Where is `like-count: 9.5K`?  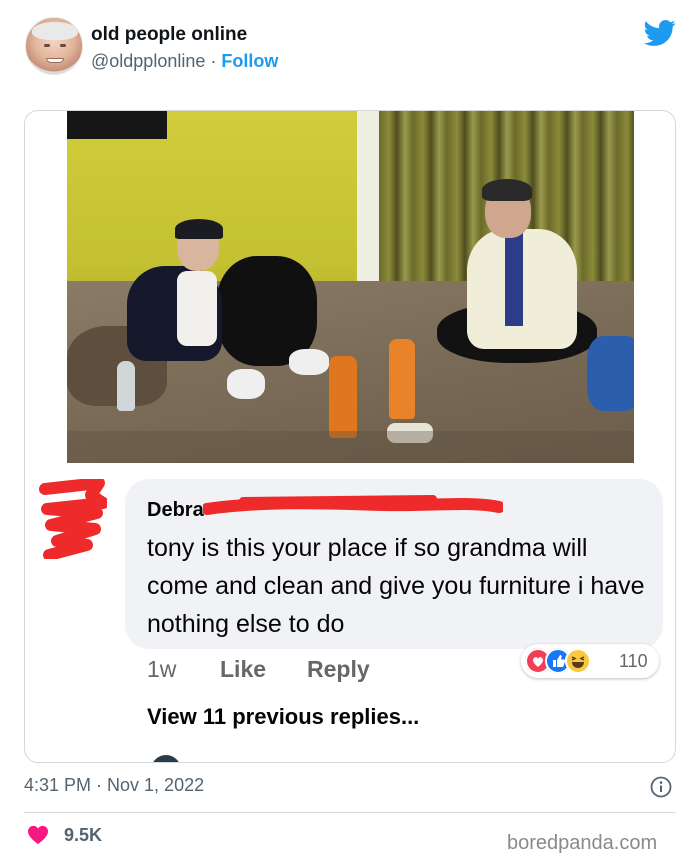
like-count: 9.5K is located at coordinates (83, 835).